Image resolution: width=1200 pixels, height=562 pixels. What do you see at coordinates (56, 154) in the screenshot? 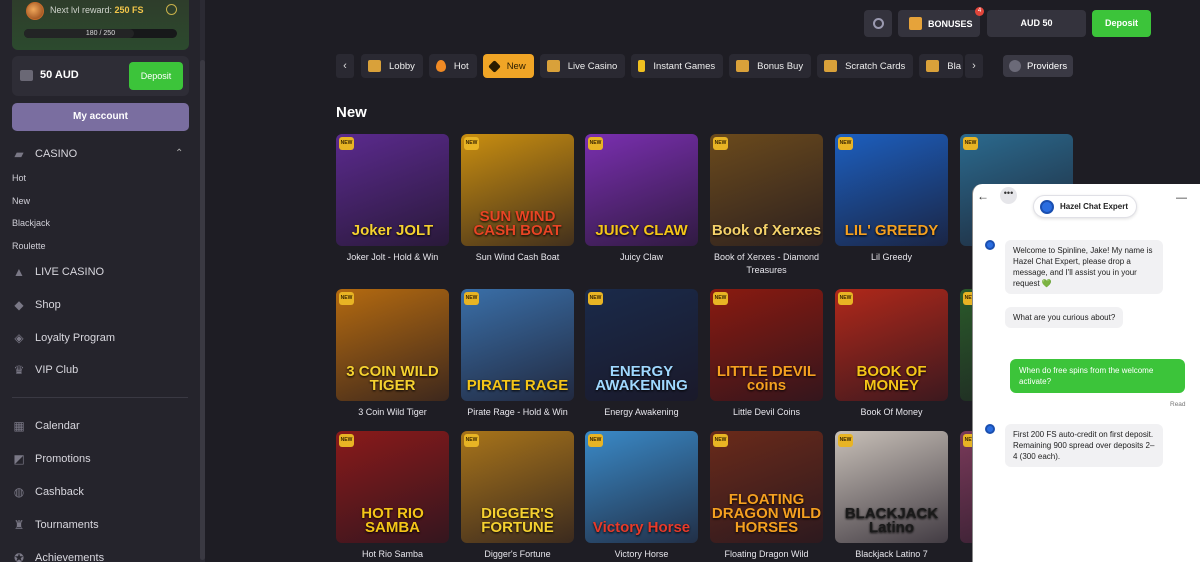
I see `sidebar-item-label: CASINO` at bounding box center [56, 154].